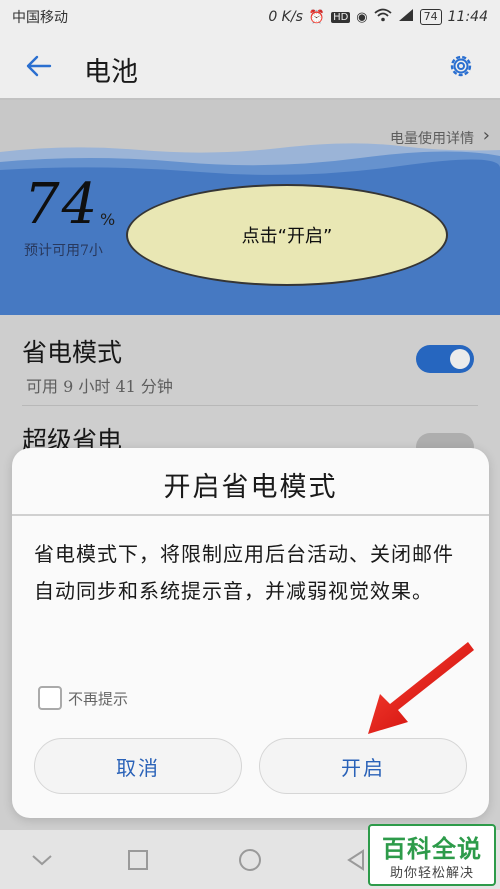 This screenshot has width=500, height=889. Describe the element at coordinates (383, 17) in the screenshot. I see `wifi-icon` at that location.